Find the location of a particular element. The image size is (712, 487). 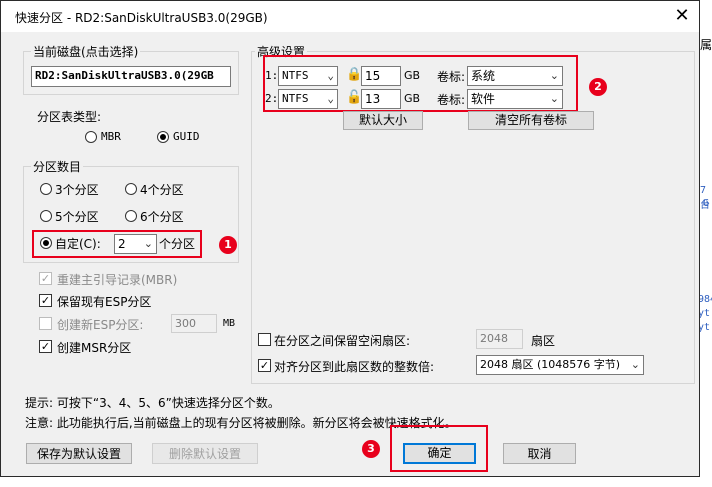

count-3-label: 3个分区 is located at coordinates (77, 190).